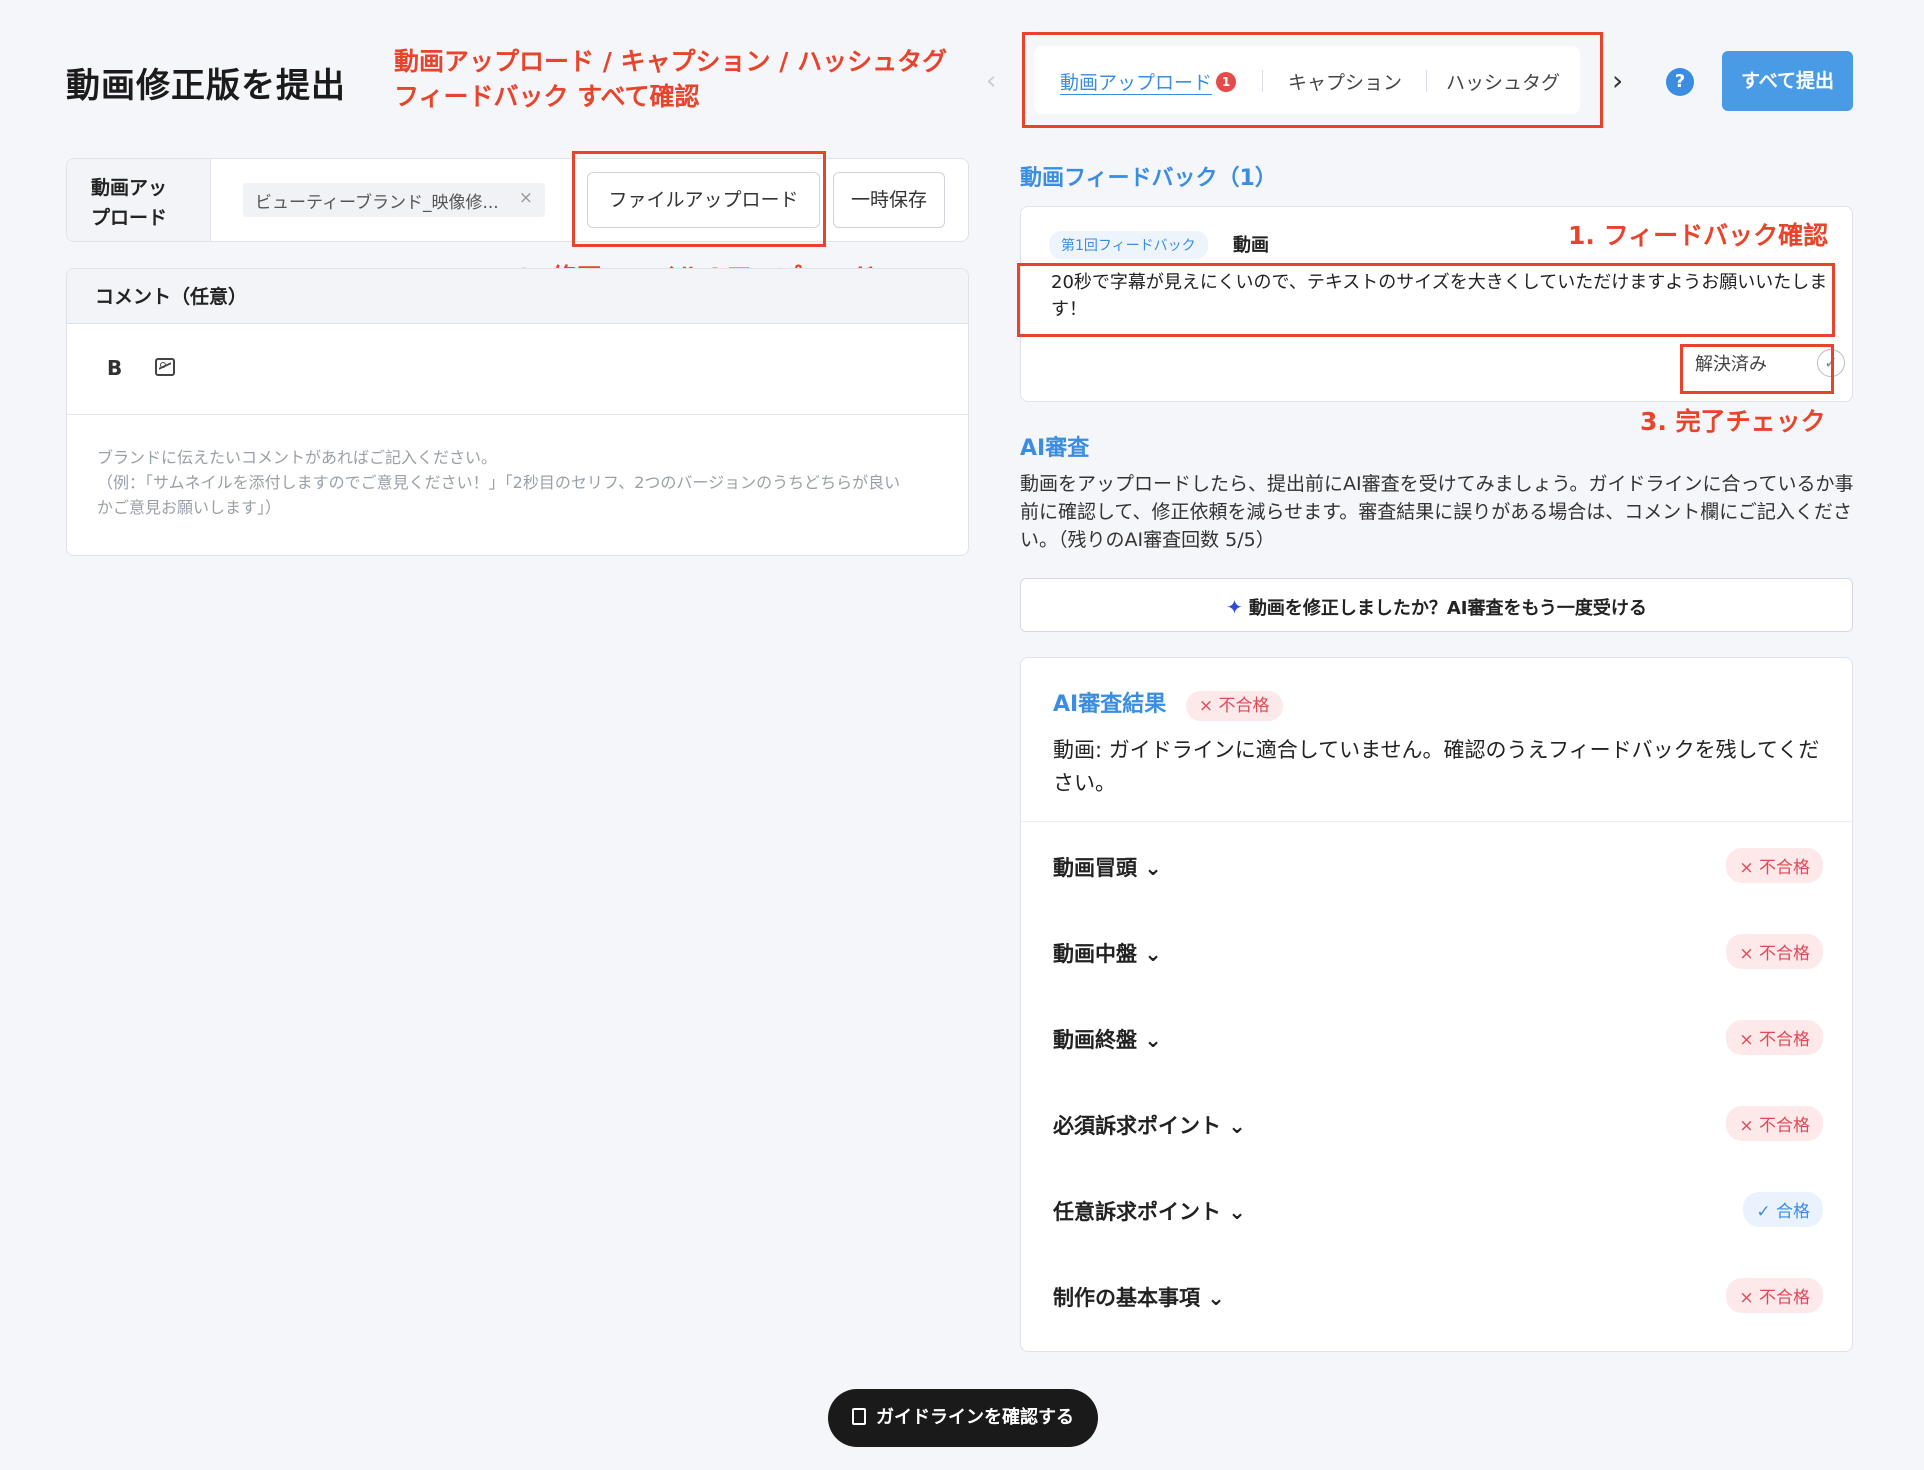 This screenshot has width=1924, height=1470. What do you see at coordinates (1110, 704) in the screenshot?
I see `ai-result-title-text: AI審査結果` at bounding box center [1110, 704].